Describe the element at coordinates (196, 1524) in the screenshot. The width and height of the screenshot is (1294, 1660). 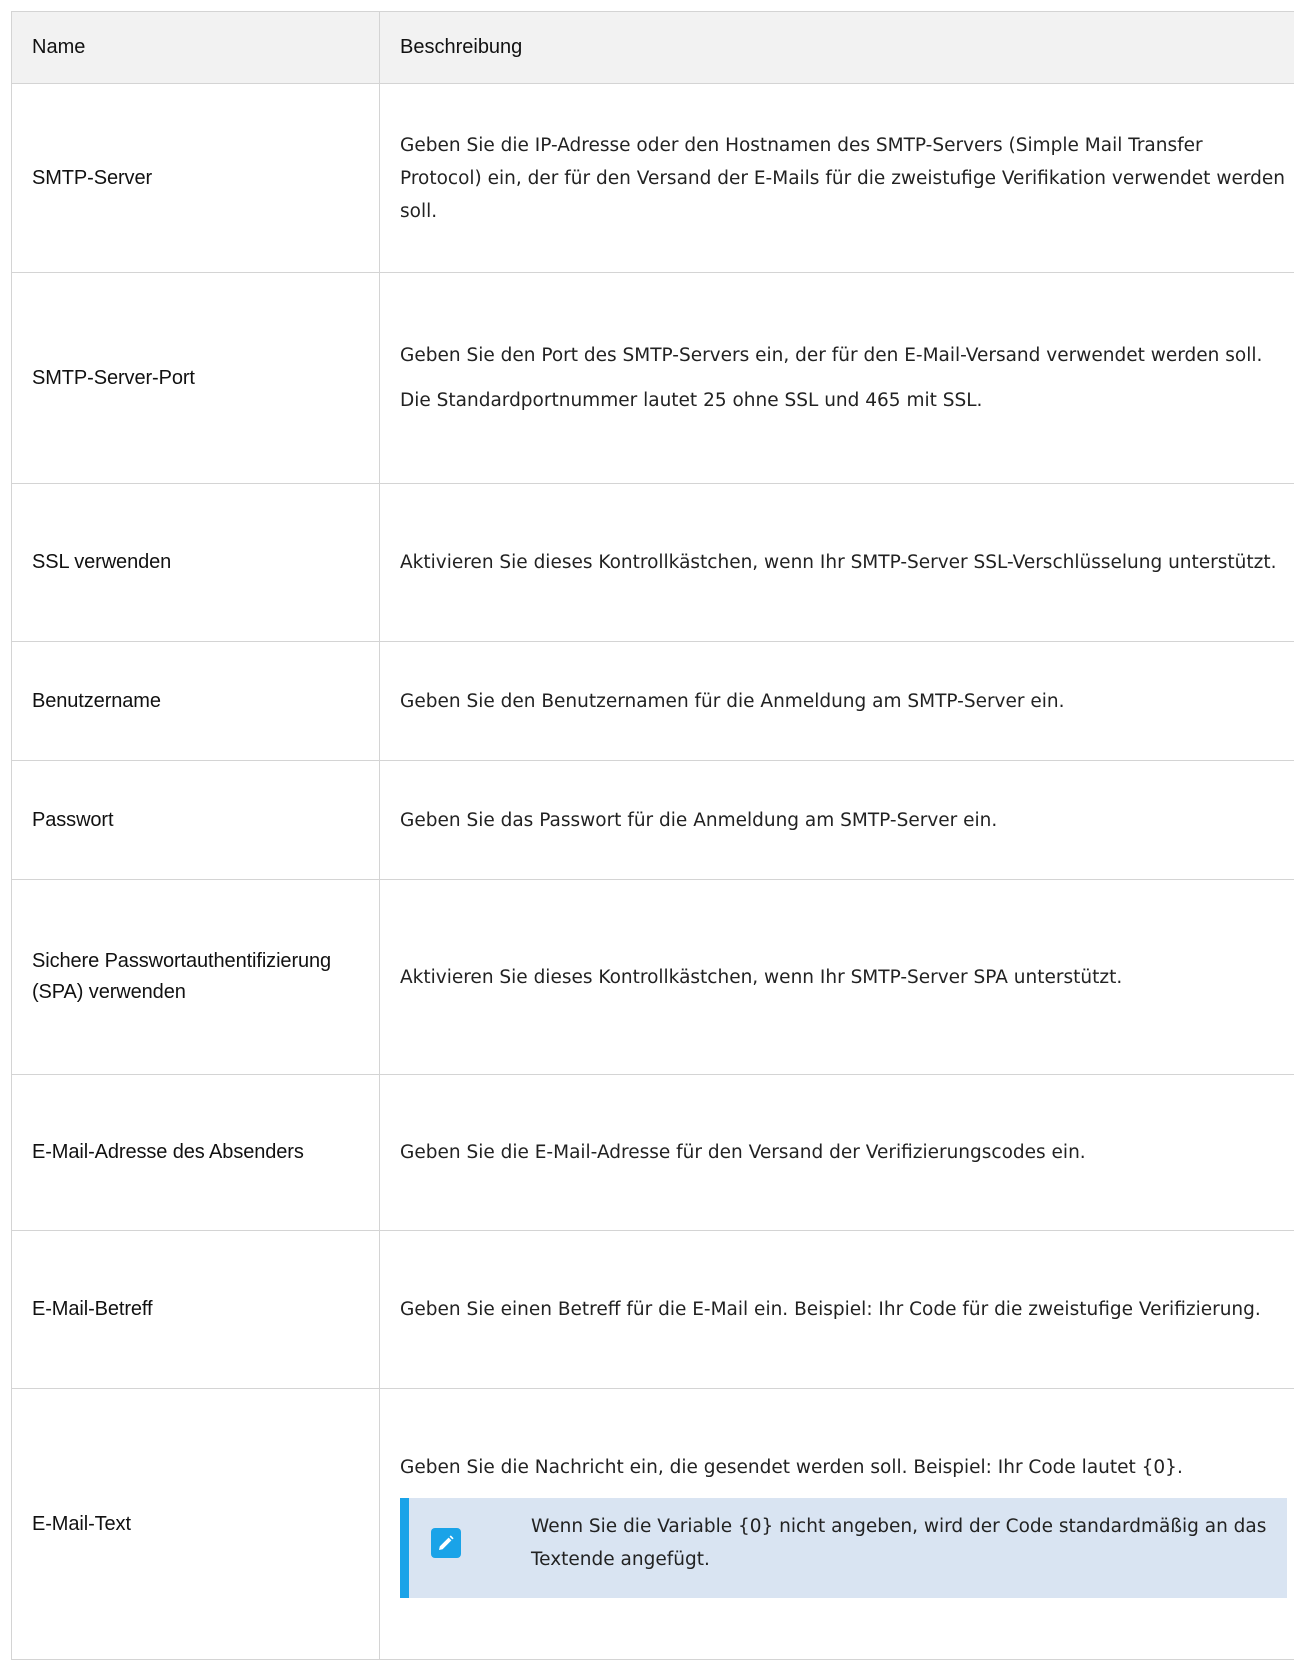
I see `setting-name: E-Mail-Text` at that location.